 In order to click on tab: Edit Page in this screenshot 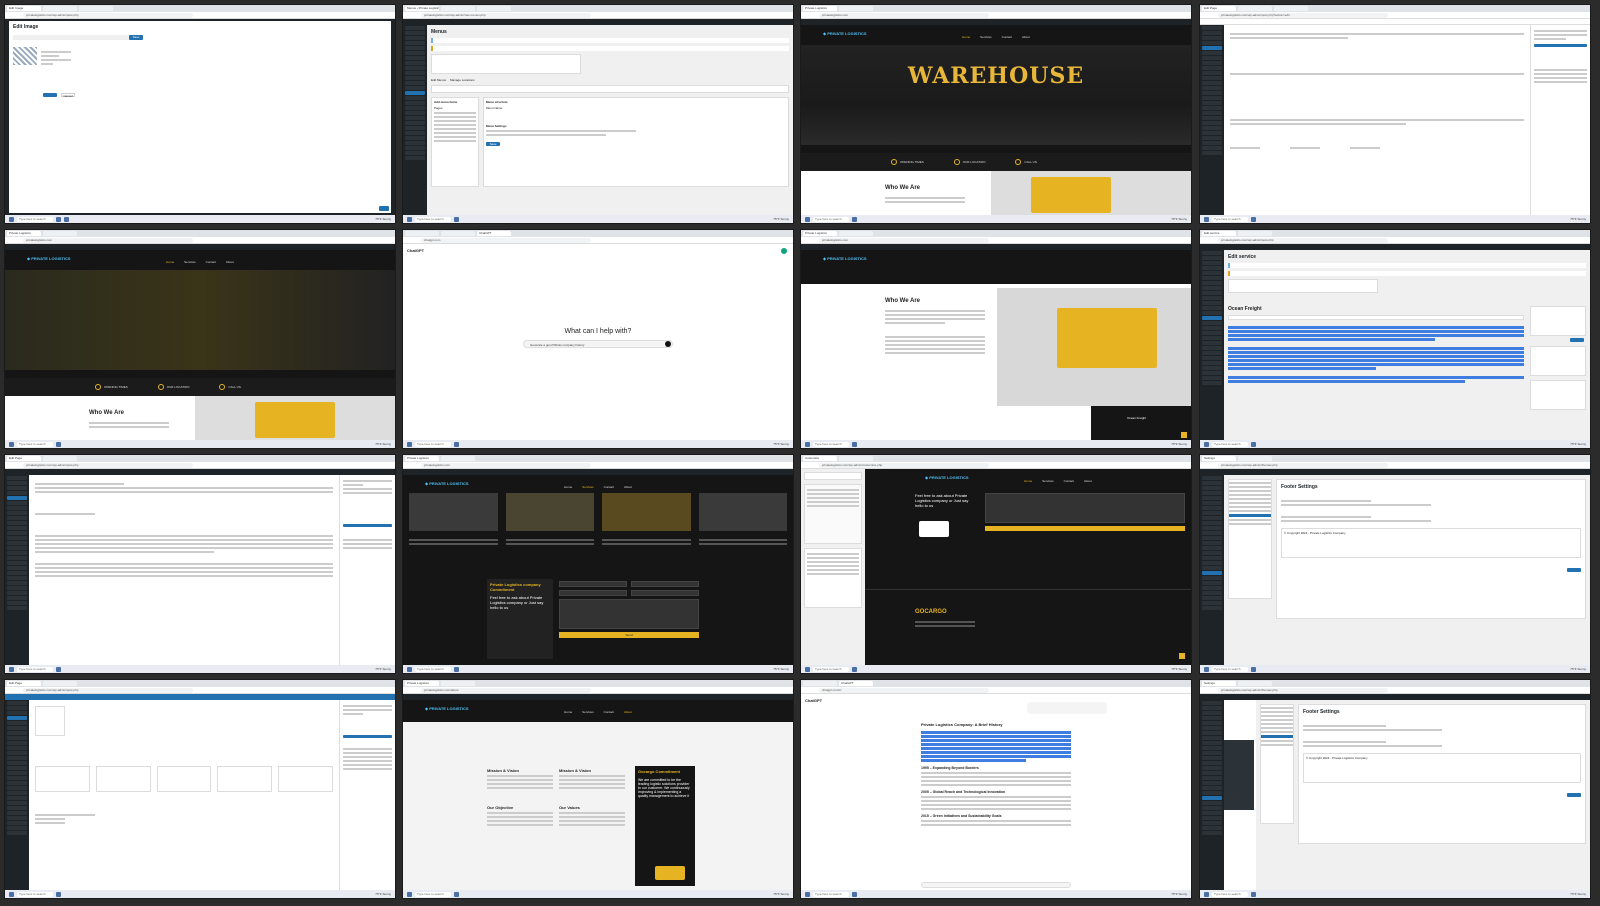, I will do `click(24, 458)`.